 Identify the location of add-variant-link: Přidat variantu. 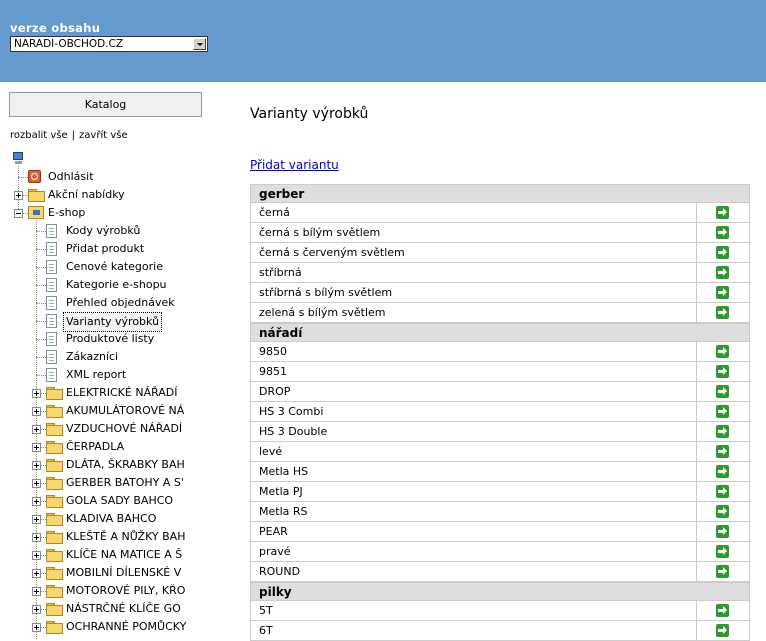
(294, 165).